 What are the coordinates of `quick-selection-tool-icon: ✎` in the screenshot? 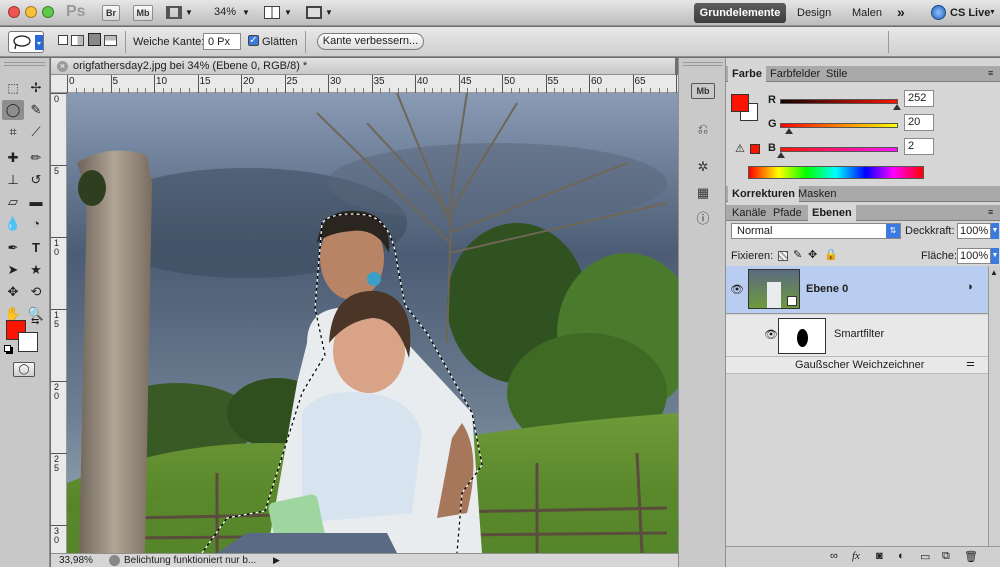 It's located at (36, 110).